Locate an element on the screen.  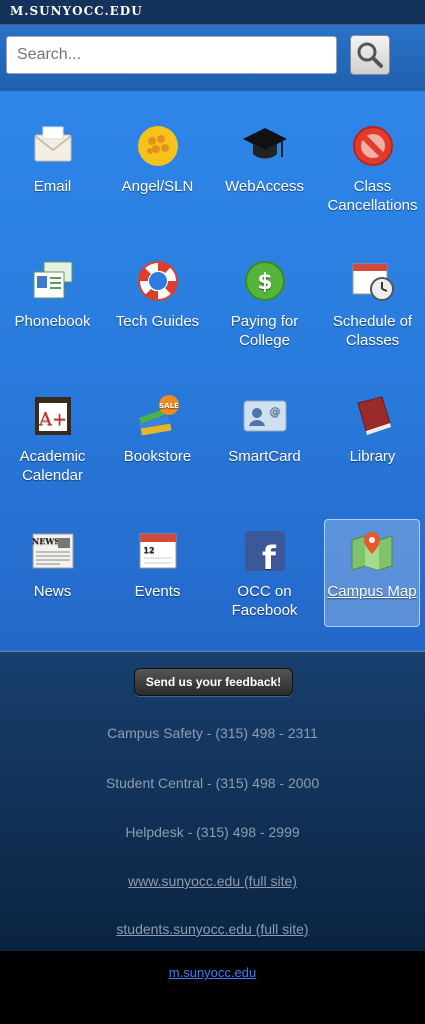
life-ring-icon is located at coordinates (157, 281).